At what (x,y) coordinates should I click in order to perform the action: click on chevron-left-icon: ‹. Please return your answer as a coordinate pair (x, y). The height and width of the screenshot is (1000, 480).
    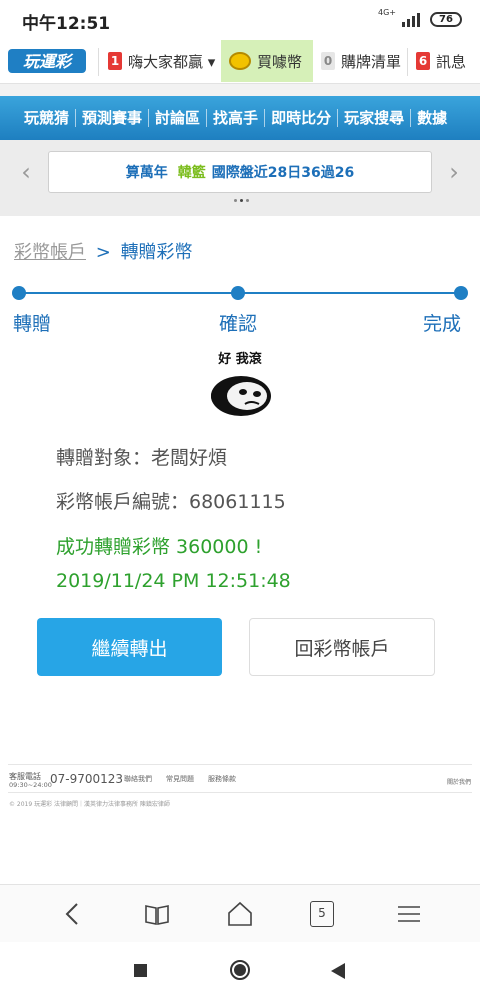
    Looking at the image, I should click on (26, 172).